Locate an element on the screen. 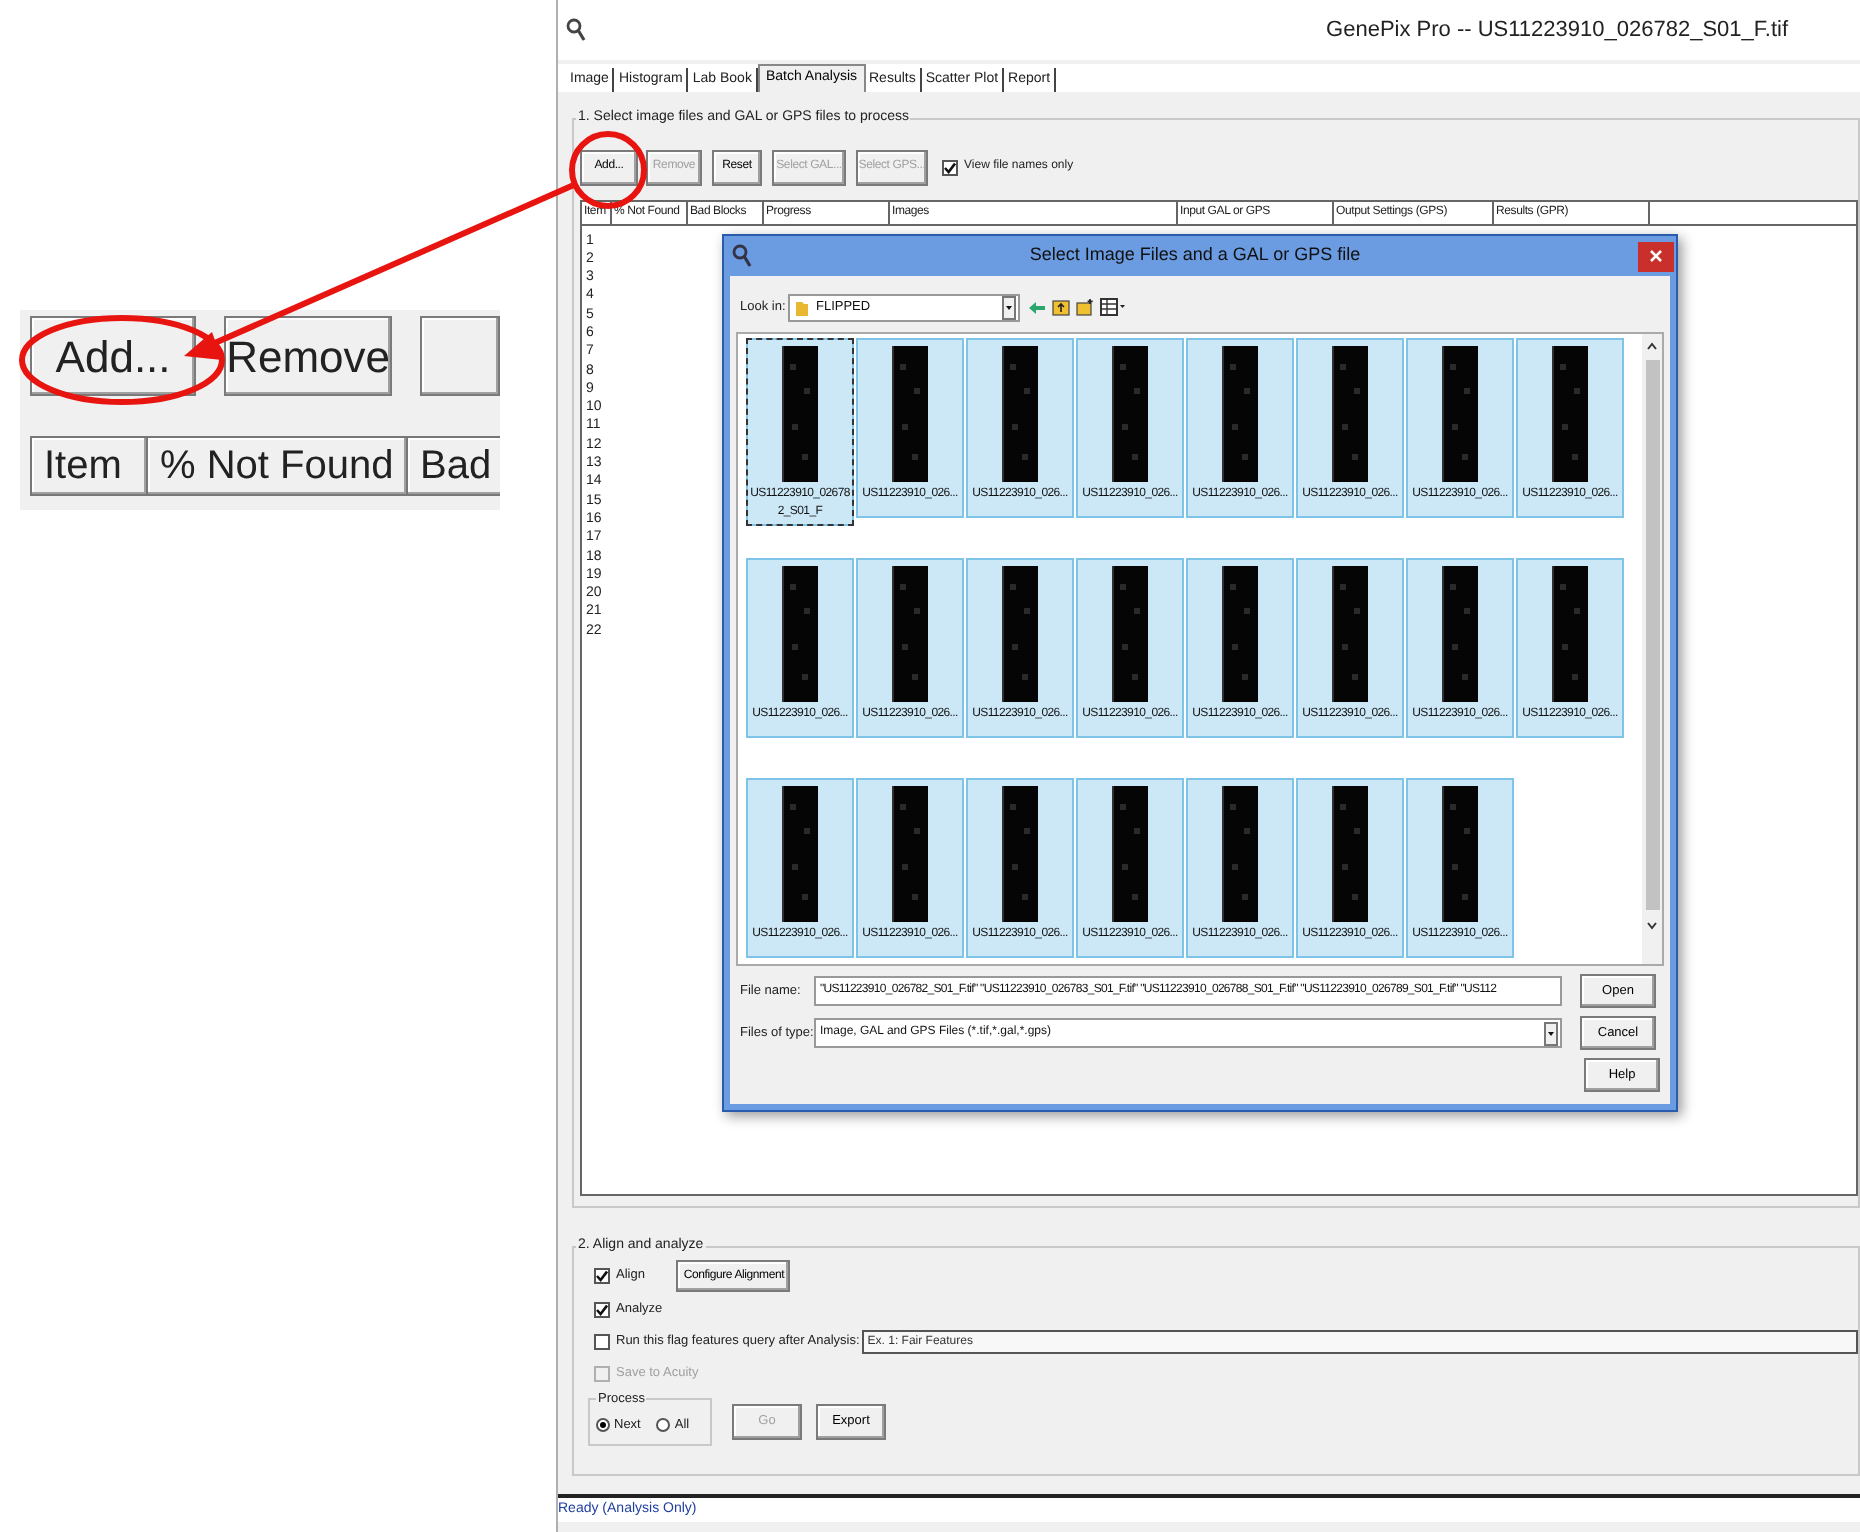 Image resolution: width=1860 pixels, height=1532 pixels. new-folder-icon is located at coordinates (1085, 307).